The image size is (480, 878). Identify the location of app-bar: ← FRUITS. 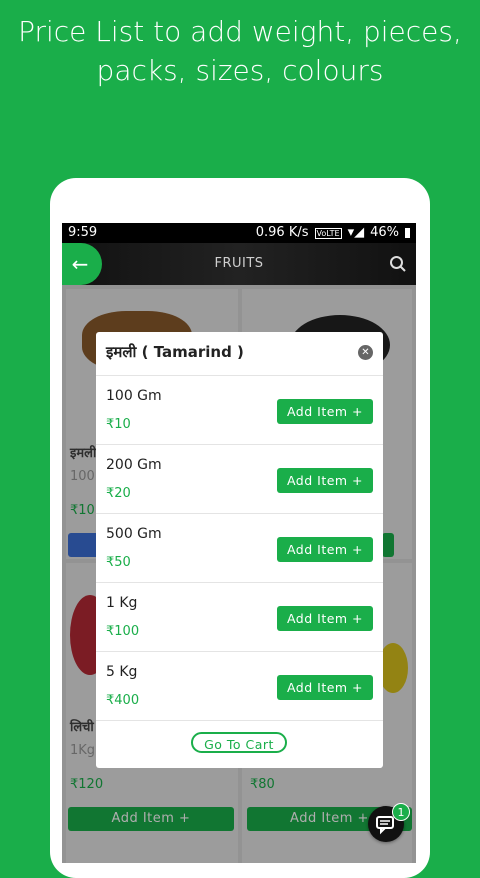
(239, 264).